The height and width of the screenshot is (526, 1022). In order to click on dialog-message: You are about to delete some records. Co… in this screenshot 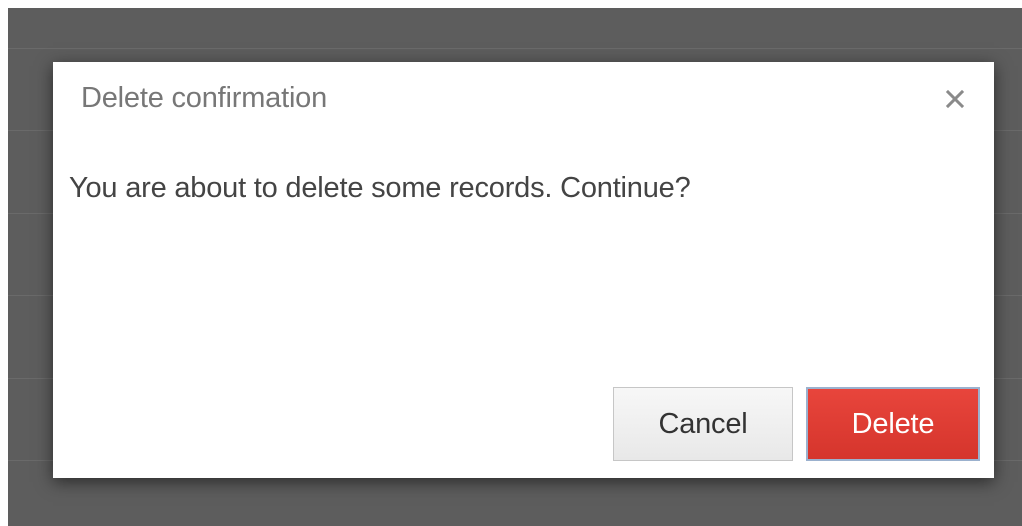, I will do `click(380, 188)`.